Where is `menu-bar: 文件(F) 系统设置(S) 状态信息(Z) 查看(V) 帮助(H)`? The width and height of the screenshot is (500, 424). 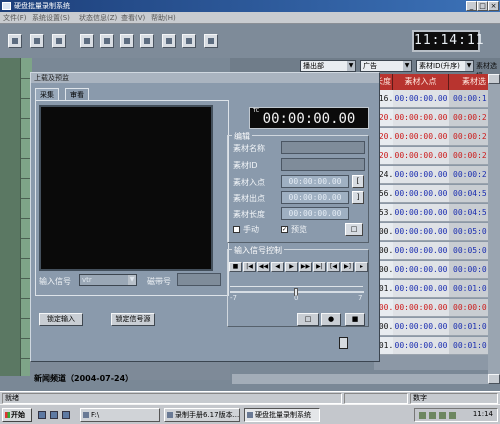 menu-bar: 文件(F) 系统设置(S) 状态信息(Z) 查看(V) 帮助(H) is located at coordinates (250, 18).